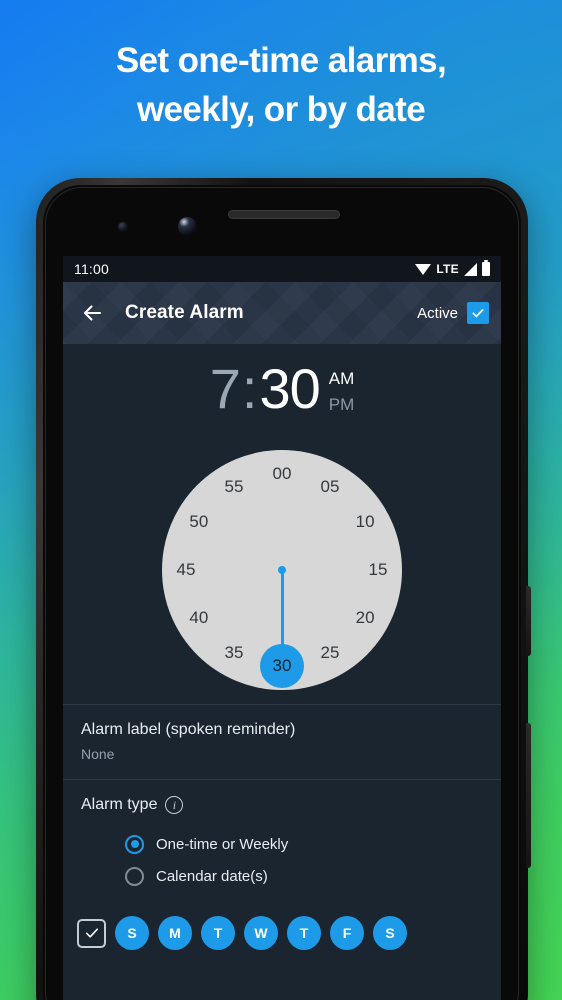 This screenshot has height=1000, width=562. Describe the element at coordinates (378, 570) in the screenshot. I see `clock-minute-15: 15` at that location.